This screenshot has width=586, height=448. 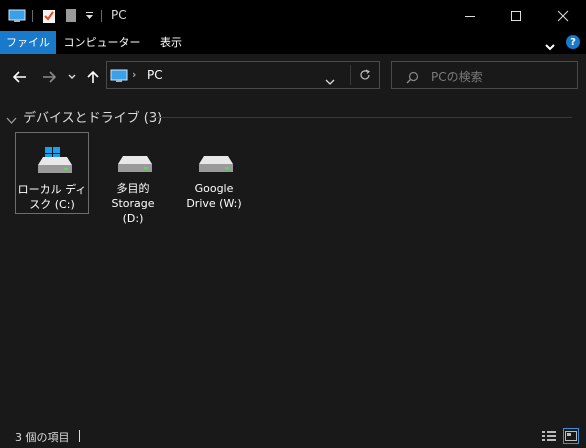 I want to click on drive-item-w: Google Drive (W:), so click(x=214, y=173).